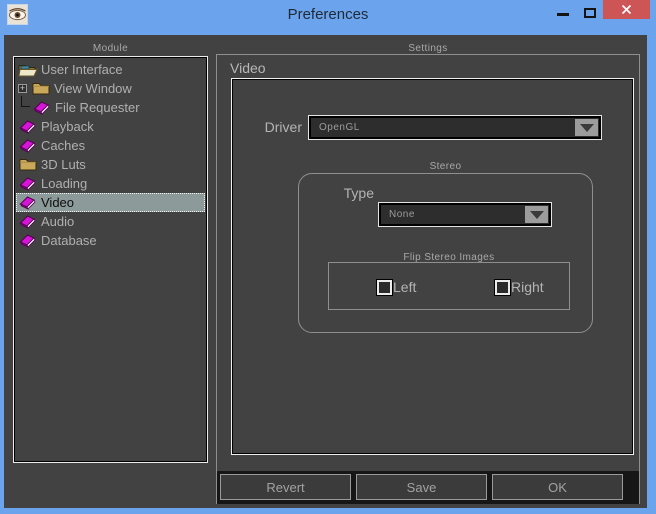 Image resolution: width=656 pixels, height=514 pixels. Describe the element at coordinates (63, 145) in the screenshot. I see `tree-item-label: Caches` at that location.